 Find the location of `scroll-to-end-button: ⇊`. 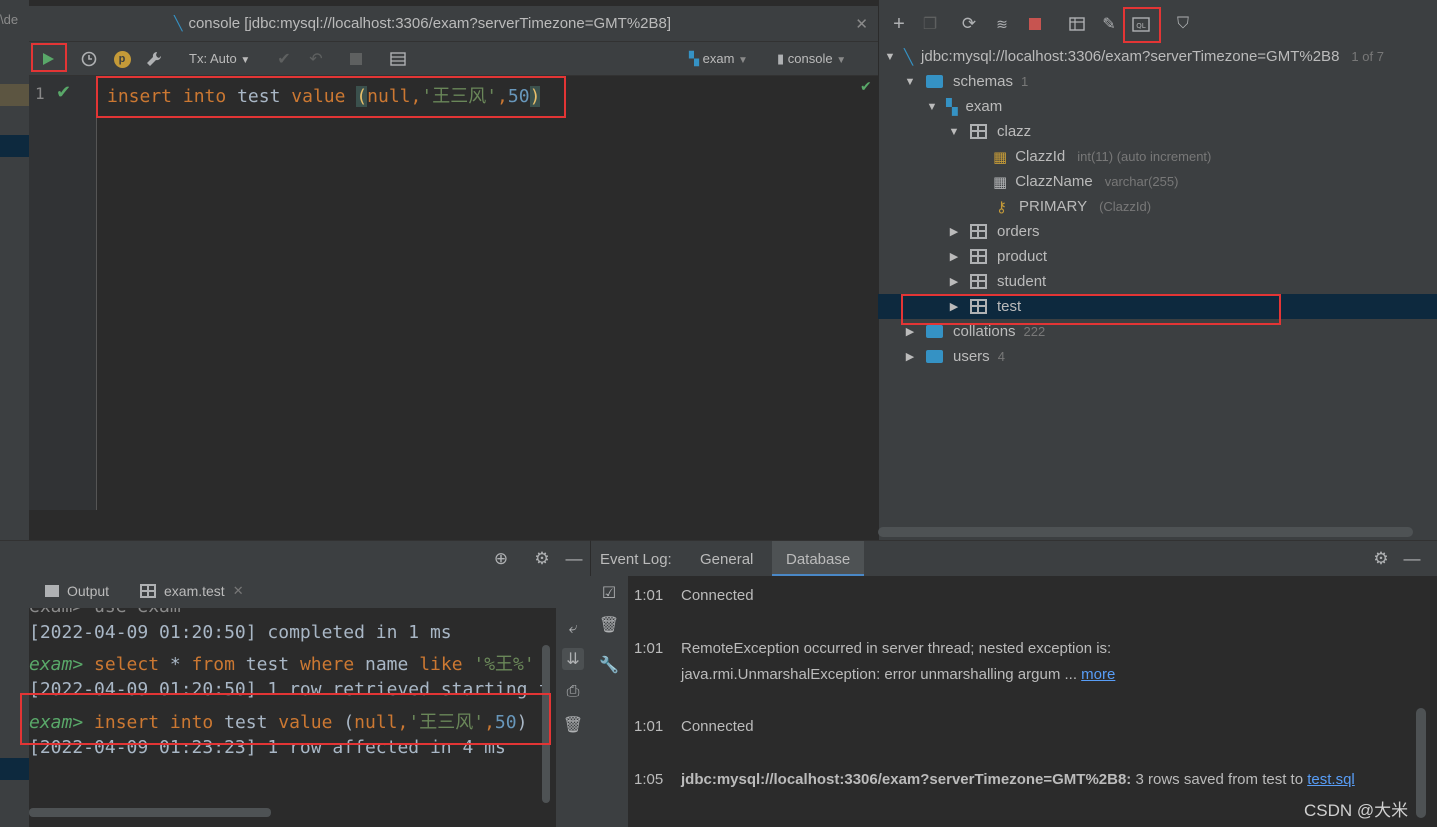

scroll-to-end-button: ⇊ is located at coordinates (573, 659).